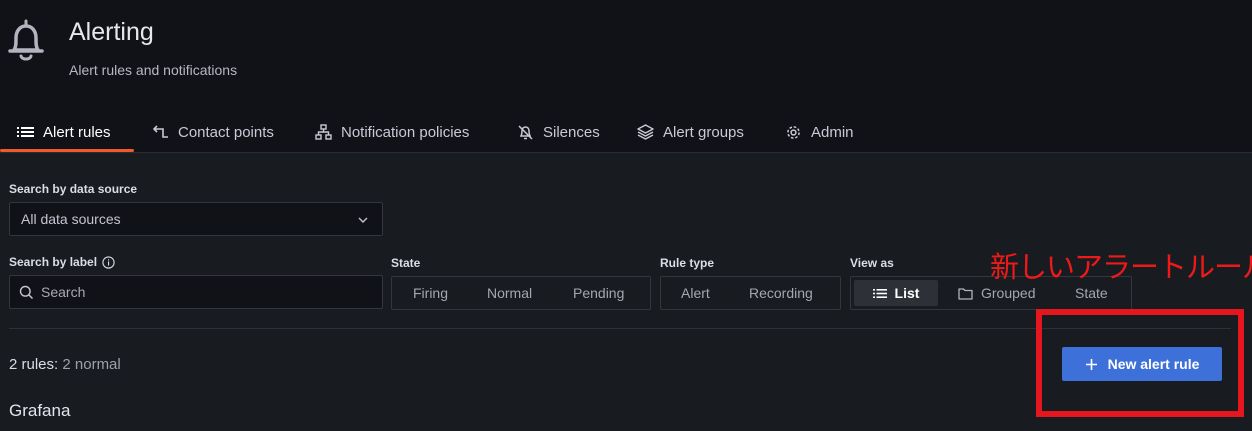  I want to click on rule-type-alert-option: Alert, so click(695, 293).